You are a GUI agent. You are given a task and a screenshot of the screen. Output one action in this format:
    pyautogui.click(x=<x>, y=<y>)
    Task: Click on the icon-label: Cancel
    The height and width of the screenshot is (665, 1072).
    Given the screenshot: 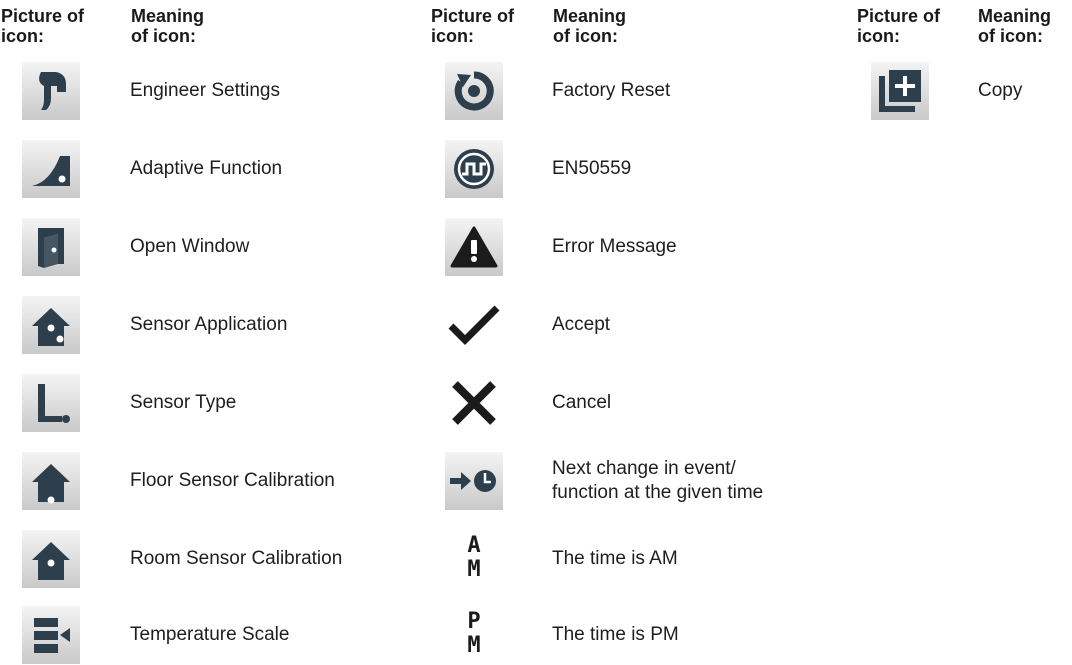 What is the action you would take?
    pyautogui.click(x=582, y=402)
    